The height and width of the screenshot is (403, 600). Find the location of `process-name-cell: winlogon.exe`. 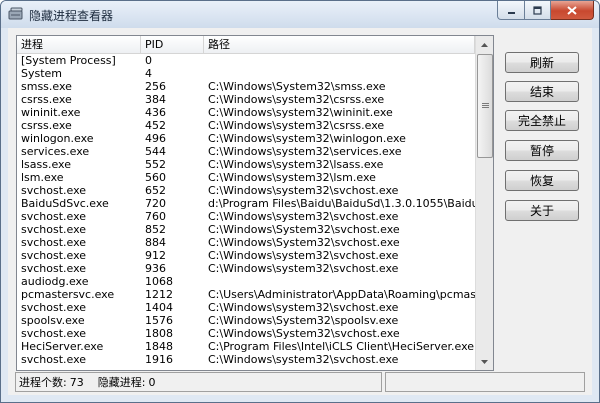

process-name-cell: winlogon.exe is located at coordinates (57, 138).